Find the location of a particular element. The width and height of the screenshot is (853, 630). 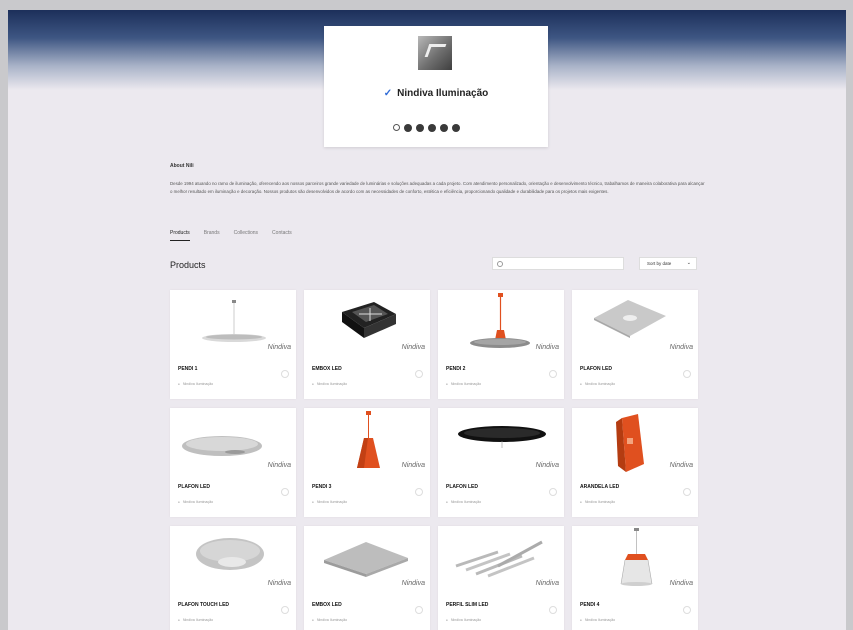

tab-bar: Products Brands Collections Contacts is located at coordinates (231, 235).